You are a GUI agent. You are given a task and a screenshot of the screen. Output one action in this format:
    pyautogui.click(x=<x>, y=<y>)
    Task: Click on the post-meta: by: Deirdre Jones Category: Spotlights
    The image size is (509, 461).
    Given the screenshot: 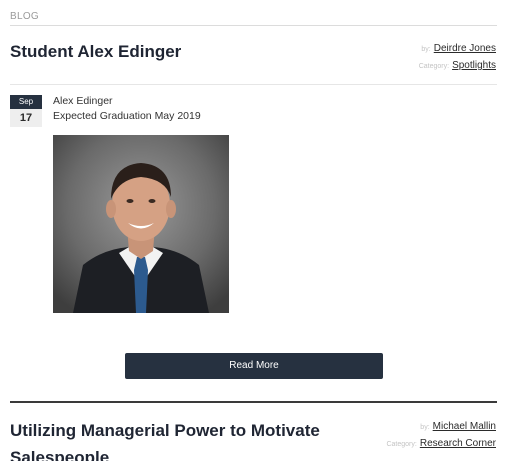 What is the action you would take?
    pyautogui.click(x=457, y=57)
    